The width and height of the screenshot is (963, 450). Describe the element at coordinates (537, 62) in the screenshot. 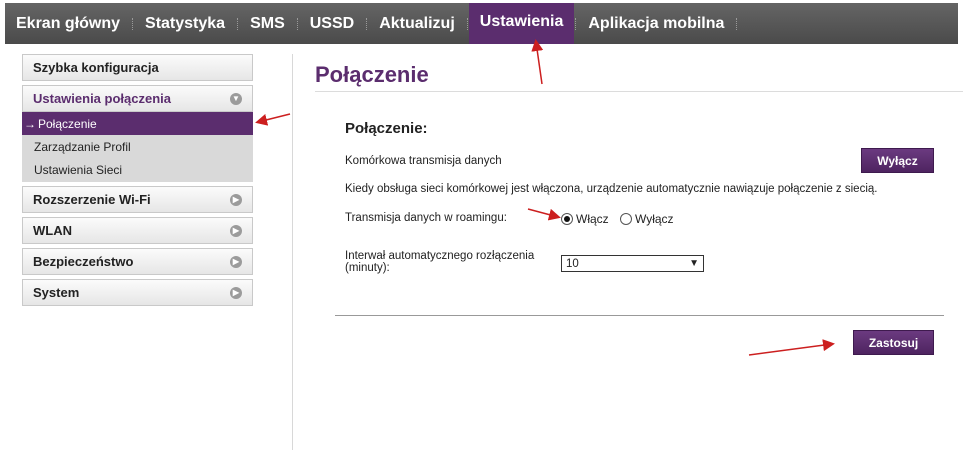

I see `annotation-arrow-settings` at that location.